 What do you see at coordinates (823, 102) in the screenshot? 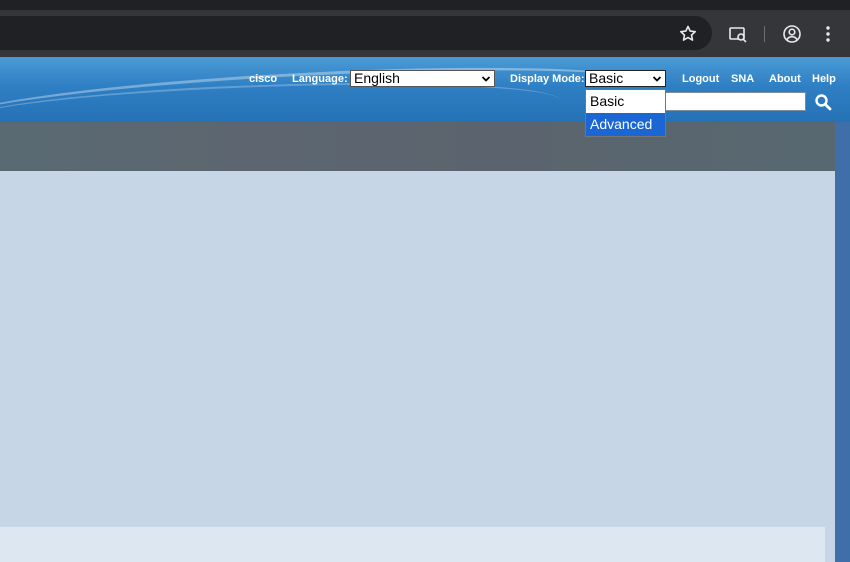
I see `search-icon` at bounding box center [823, 102].